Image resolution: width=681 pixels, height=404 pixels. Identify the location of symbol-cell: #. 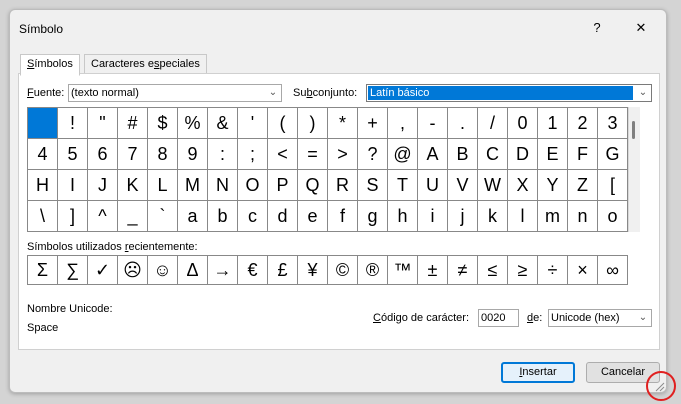
(133, 123).